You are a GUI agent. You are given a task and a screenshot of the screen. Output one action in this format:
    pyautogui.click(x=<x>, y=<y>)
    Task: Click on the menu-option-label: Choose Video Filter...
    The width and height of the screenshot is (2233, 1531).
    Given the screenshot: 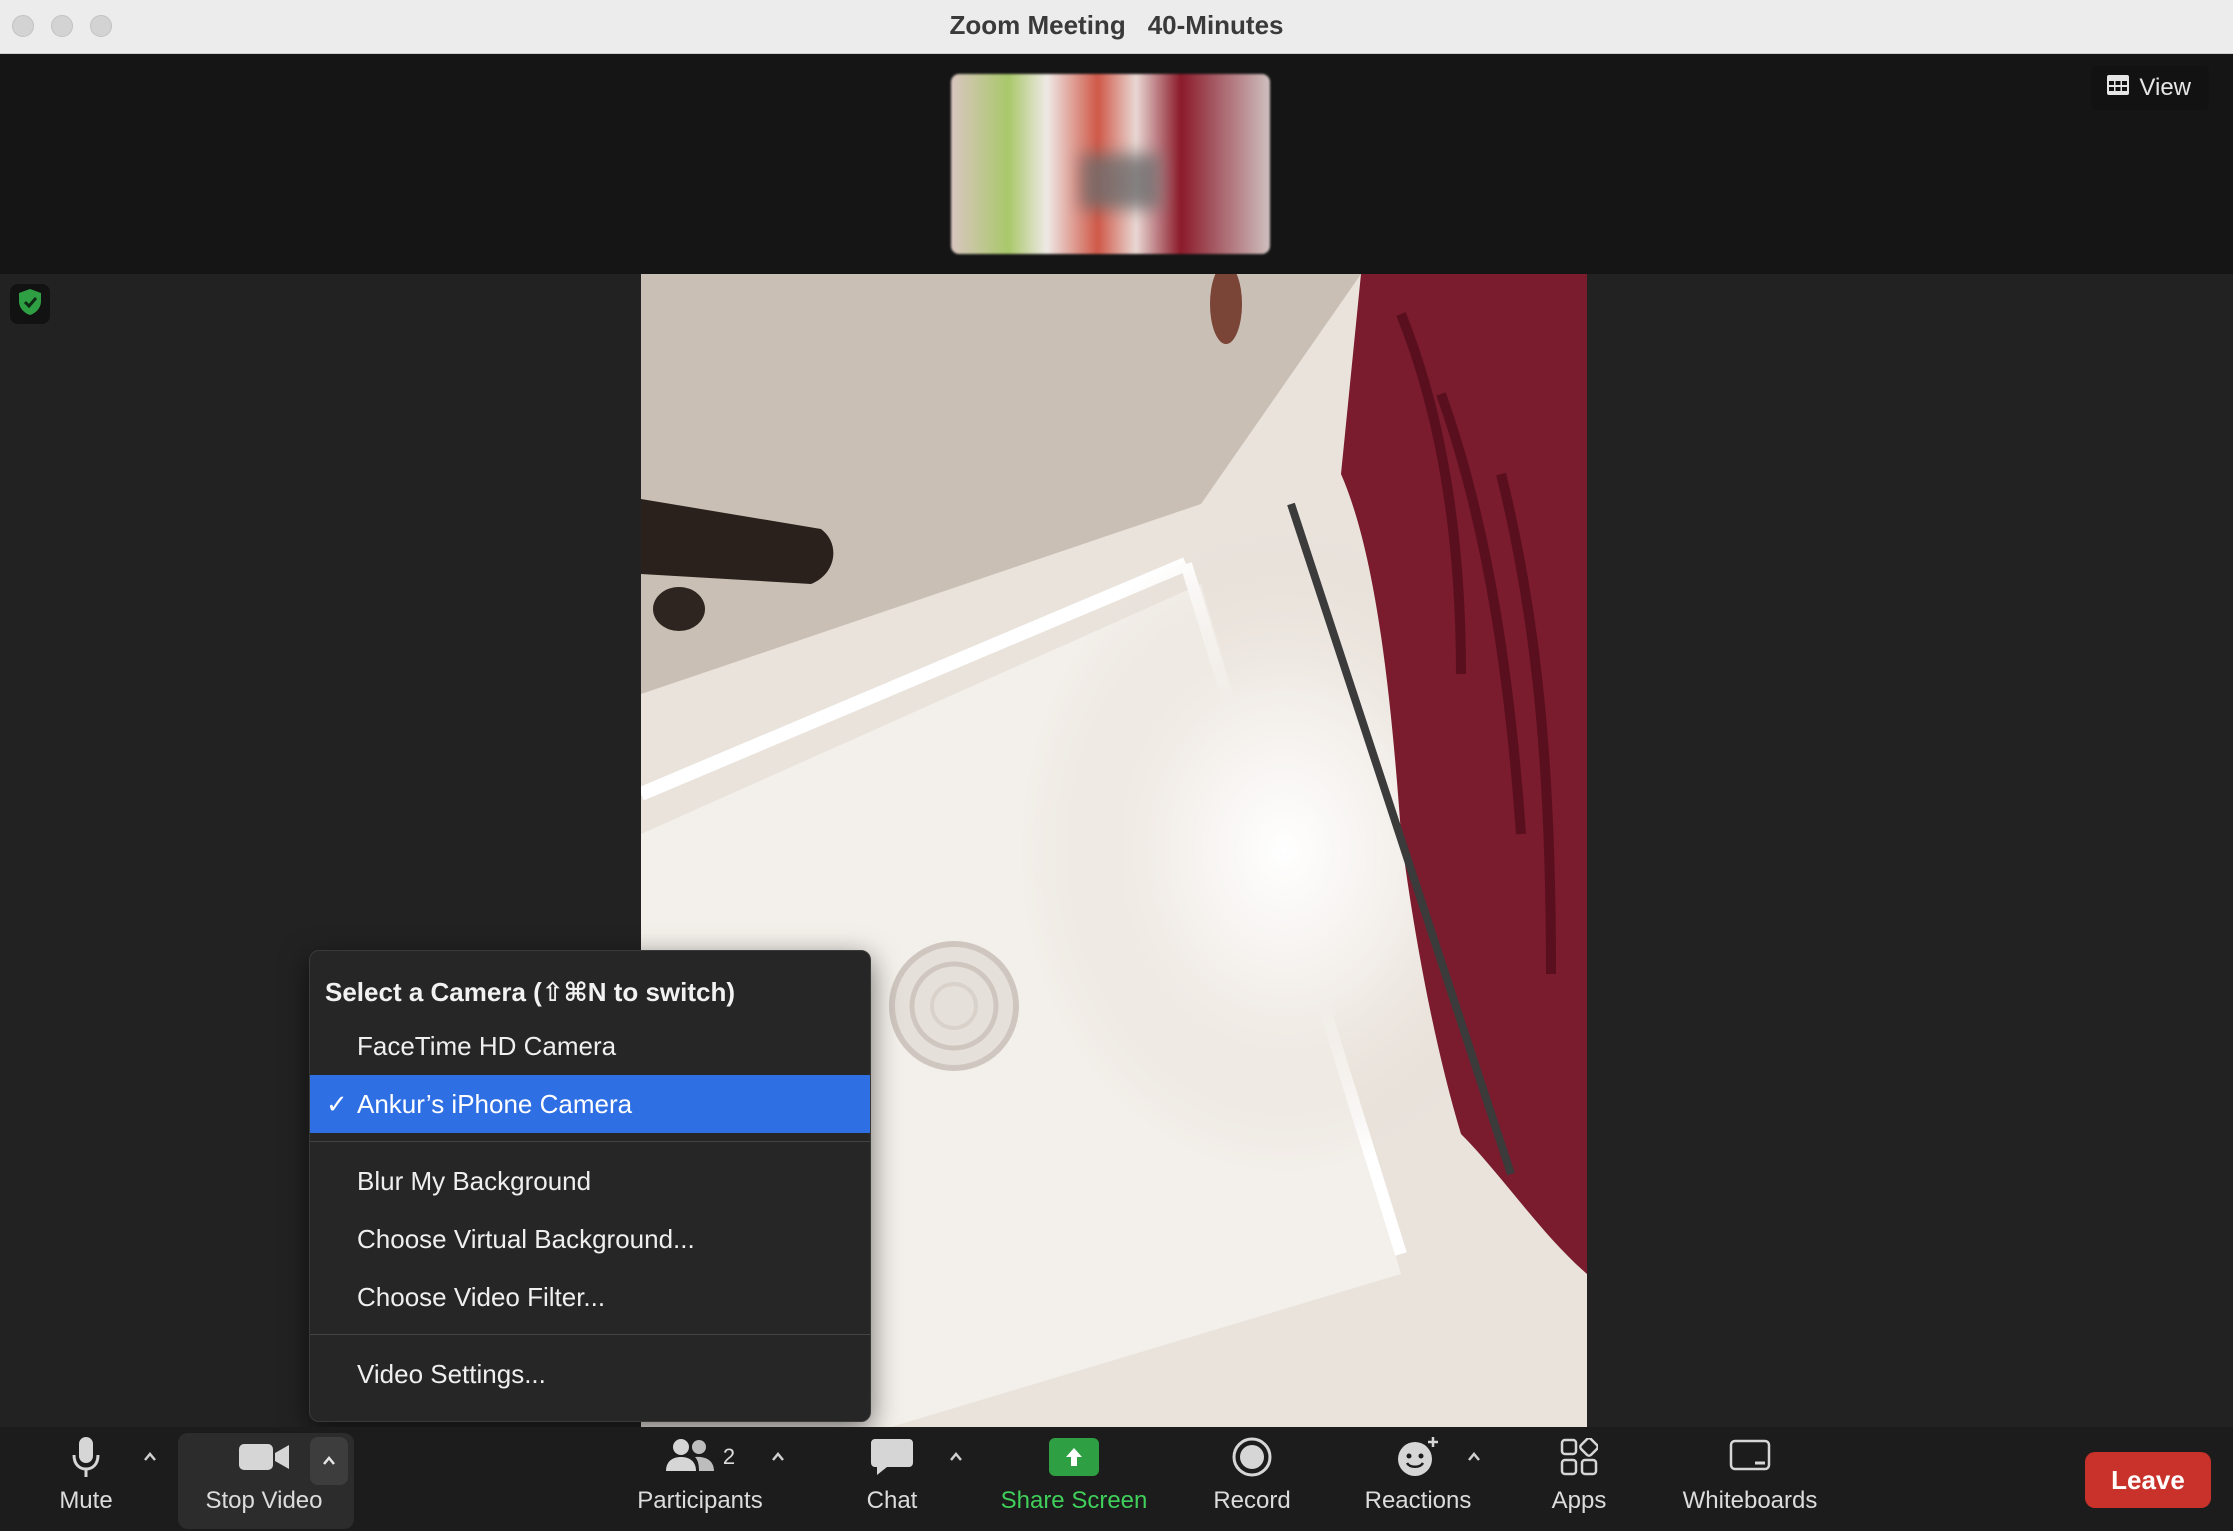 What is the action you would take?
    pyautogui.click(x=481, y=1297)
    